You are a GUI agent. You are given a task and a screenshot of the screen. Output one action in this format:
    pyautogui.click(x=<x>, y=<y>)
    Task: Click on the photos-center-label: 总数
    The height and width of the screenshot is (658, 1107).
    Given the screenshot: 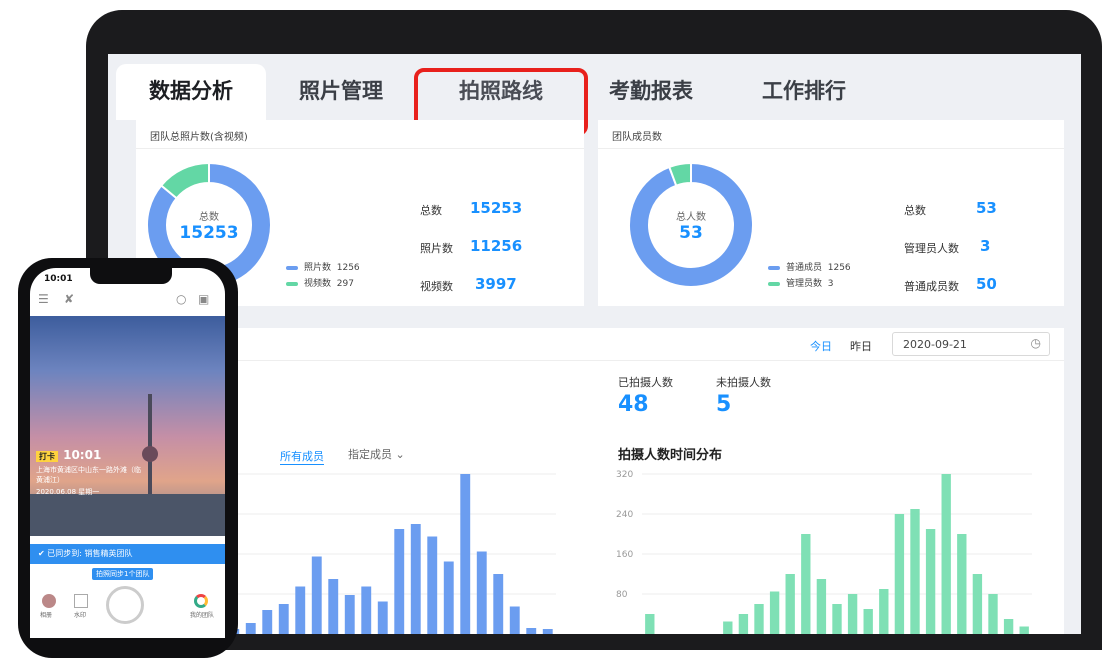 What is the action you would take?
    pyautogui.click(x=209, y=217)
    